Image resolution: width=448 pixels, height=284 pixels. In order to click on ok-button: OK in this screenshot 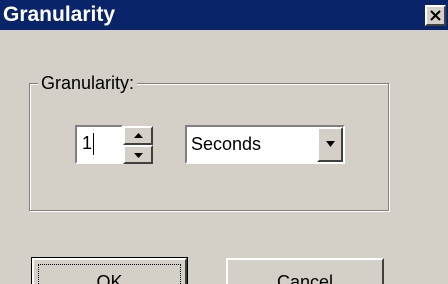, I will do `click(109, 270)`.